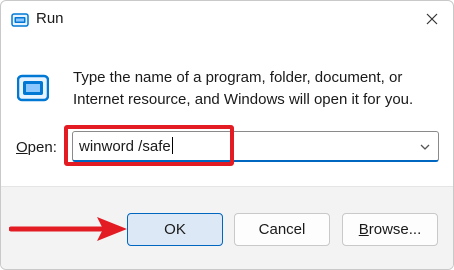 Image resolution: width=454 pixels, height=270 pixels. I want to click on cancel-button-label: Cancel, so click(282, 229).